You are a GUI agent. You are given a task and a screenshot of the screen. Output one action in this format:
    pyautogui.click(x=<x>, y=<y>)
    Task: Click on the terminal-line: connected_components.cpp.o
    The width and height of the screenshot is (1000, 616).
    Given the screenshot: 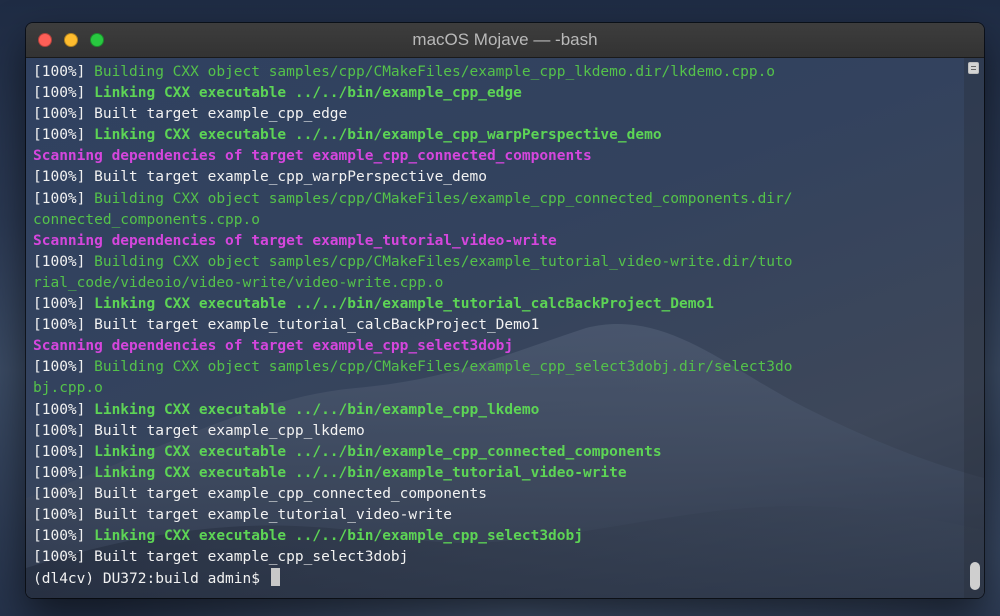 What is the action you would take?
    pyautogui.click(x=496, y=220)
    